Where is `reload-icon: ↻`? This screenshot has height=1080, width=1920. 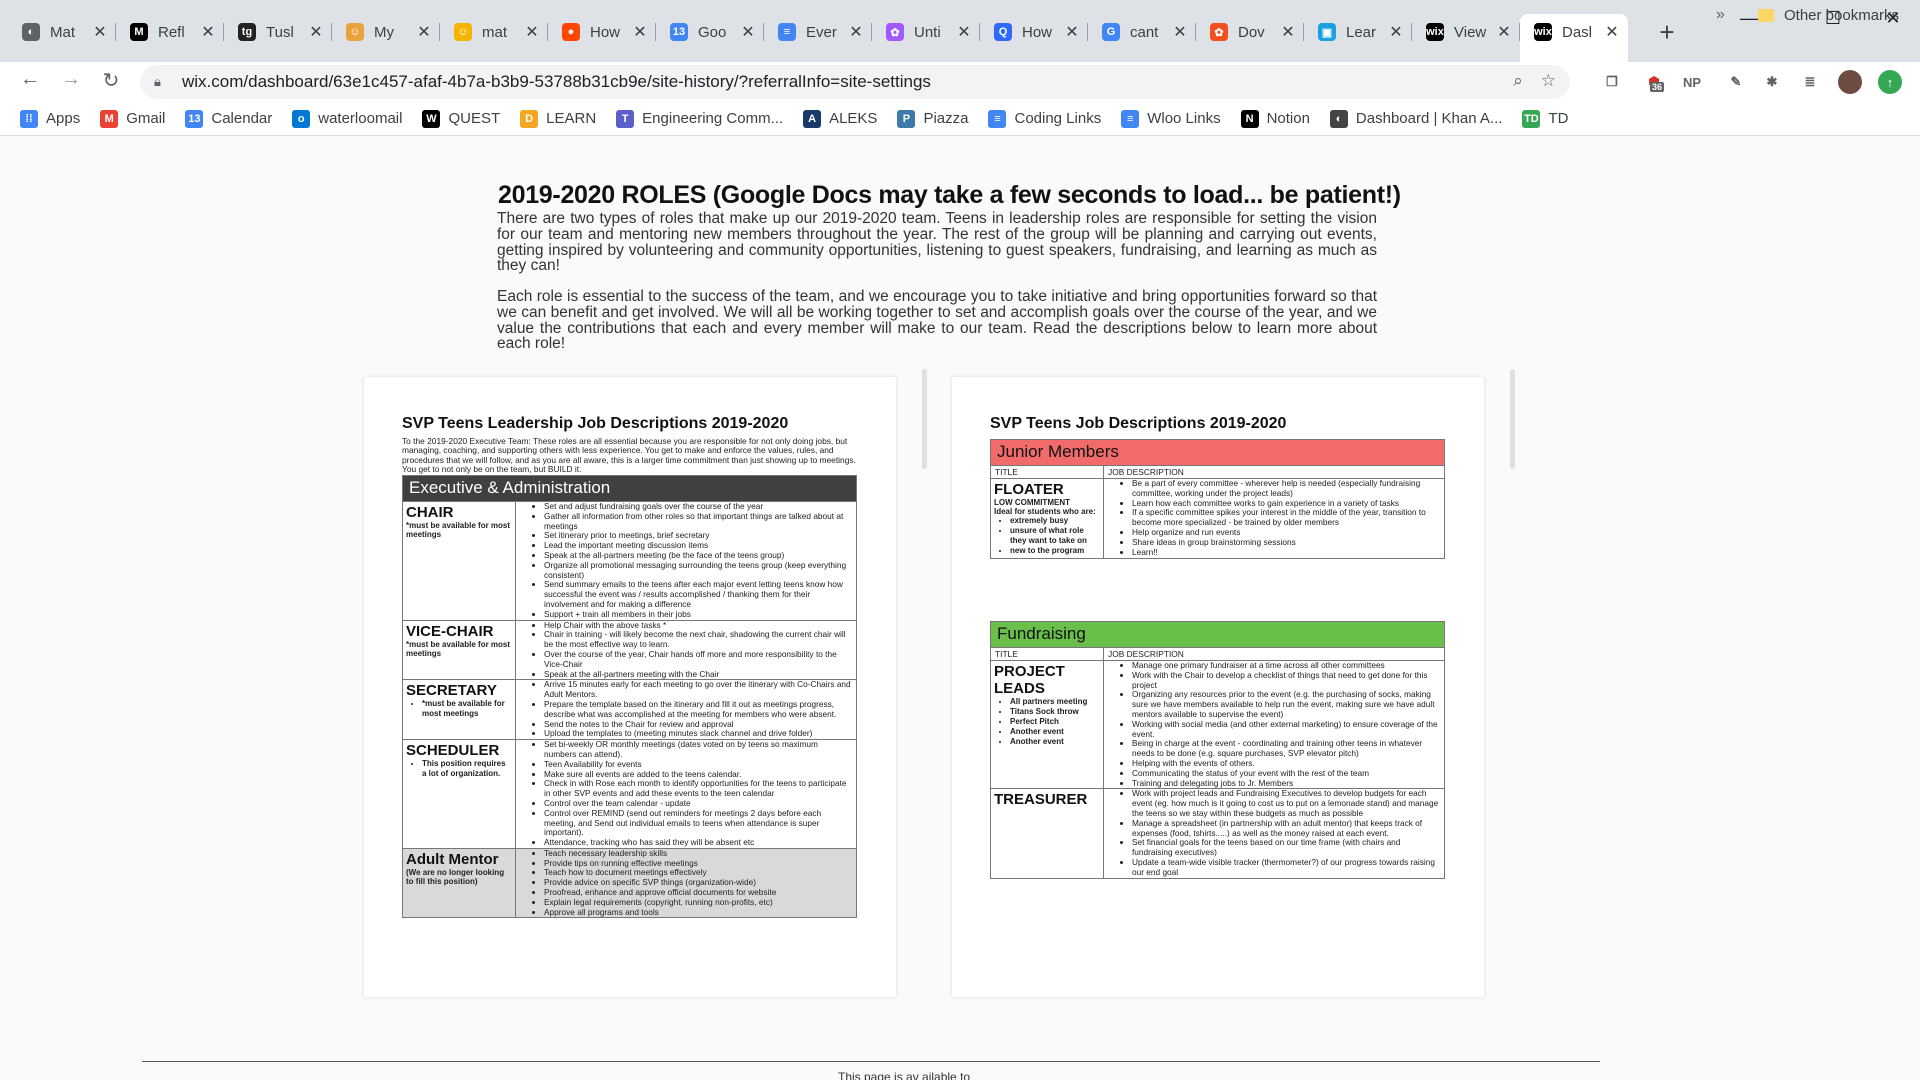 reload-icon: ↻ is located at coordinates (111, 80).